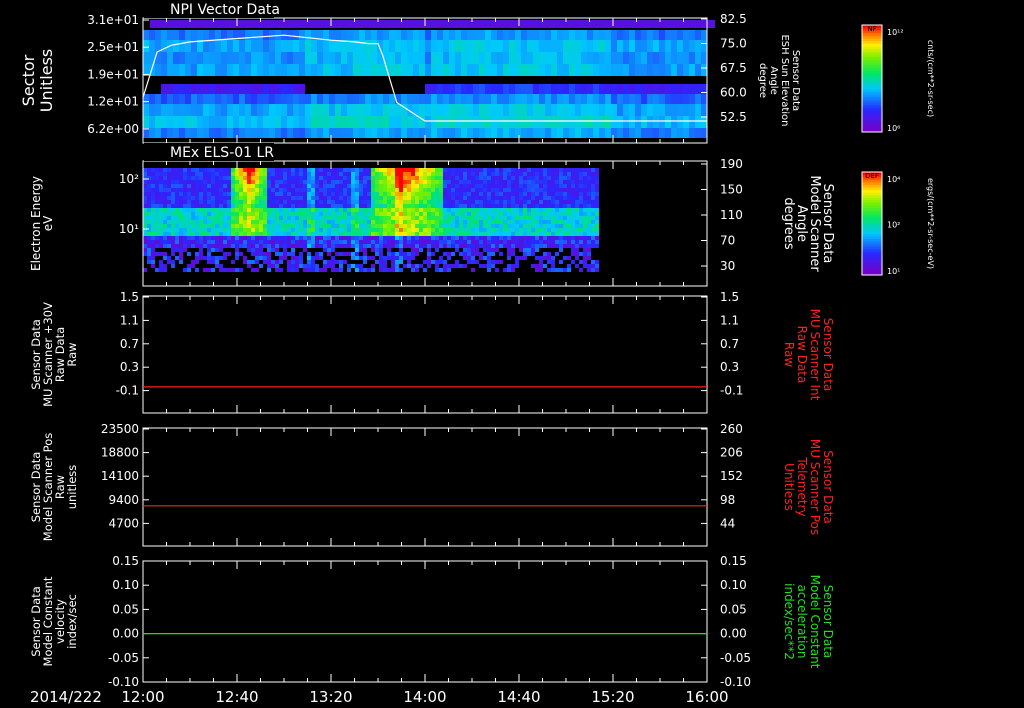  Describe the element at coordinates (828, 622) in the screenshot. I see `right-axis-label: Sensor Data` at that location.